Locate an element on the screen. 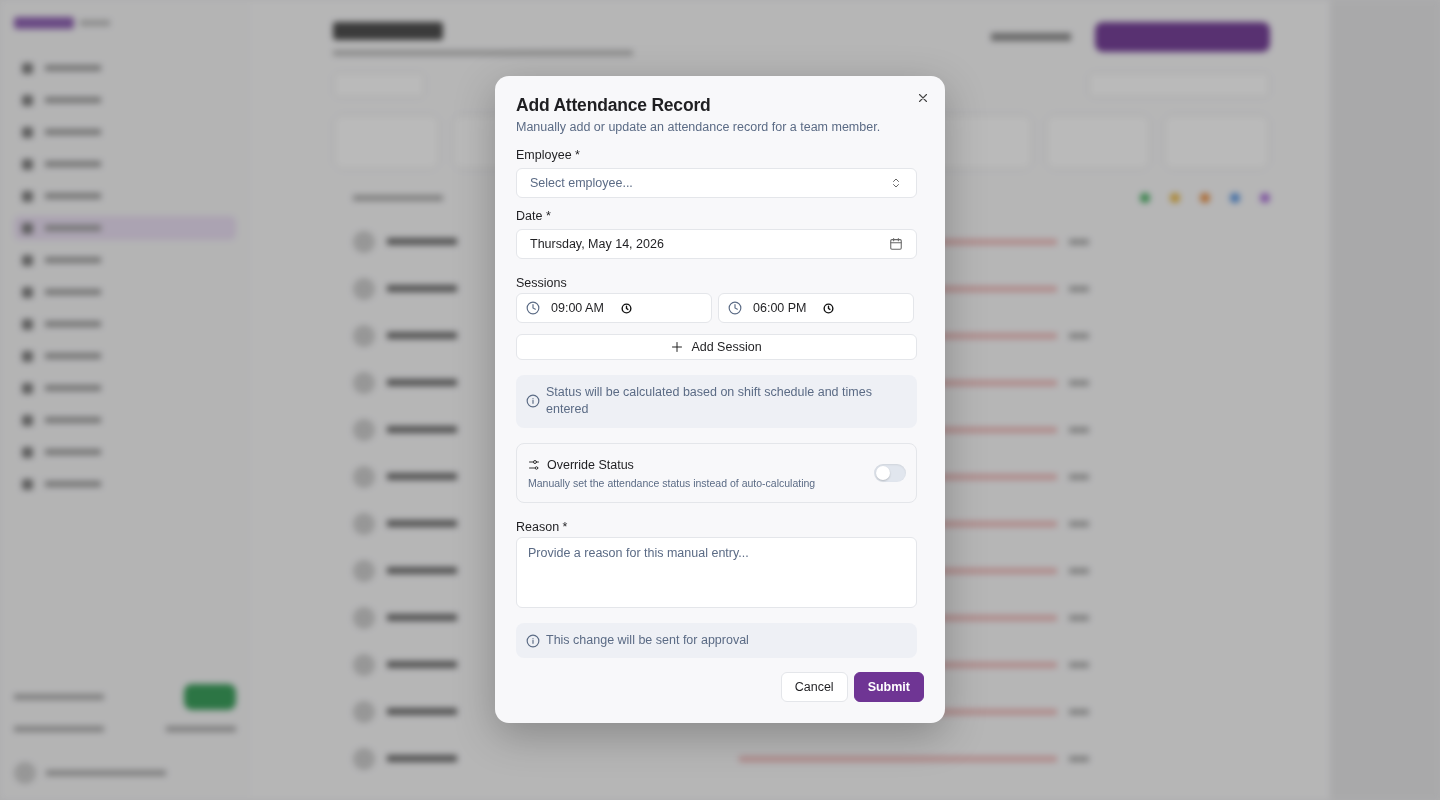 Image resolution: width=1440 pixels, height=800 pixels. submit-button: Submit is located at coordinates (888, 687).